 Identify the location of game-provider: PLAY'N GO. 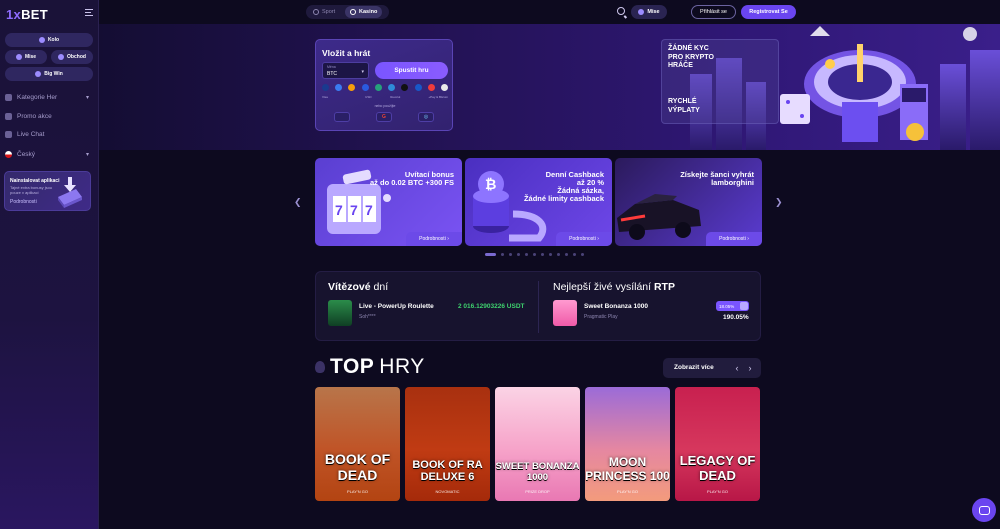
(357, 491).